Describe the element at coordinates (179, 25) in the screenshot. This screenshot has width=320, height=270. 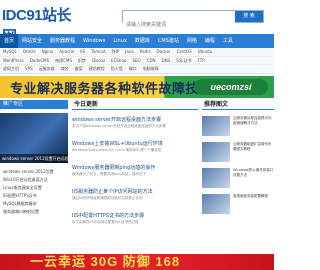
I see `search-input` at that location.